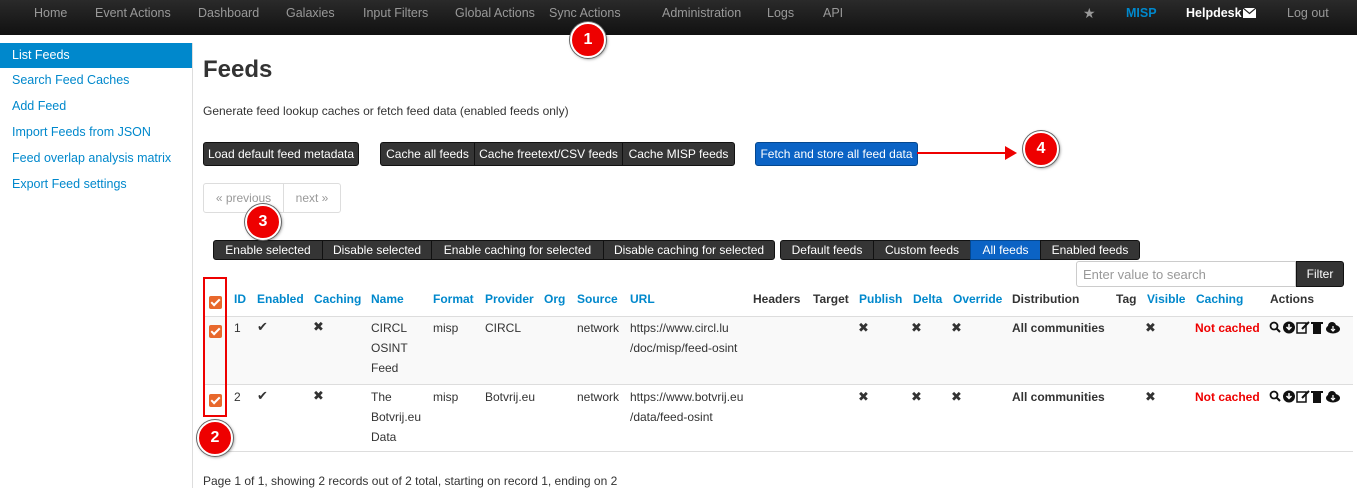 The image size is (1357, 488). I want to click on nav-galaxies: Galaxies, so click(310, 13).